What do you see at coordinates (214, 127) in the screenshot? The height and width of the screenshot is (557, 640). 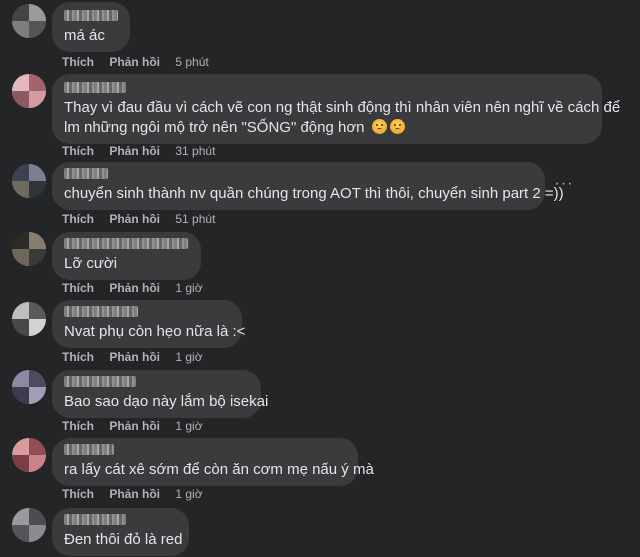 I see `comment-text-line-2-text: lm những ngôi mộ trở nên "SỐNG" động hơn` at bounding box center [214, 127].